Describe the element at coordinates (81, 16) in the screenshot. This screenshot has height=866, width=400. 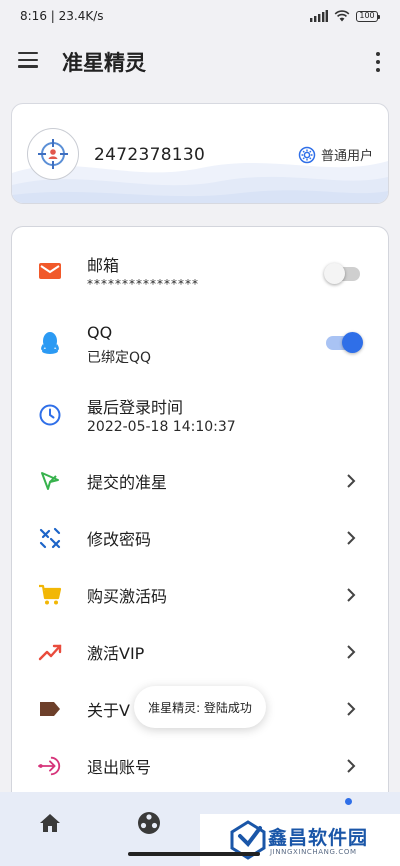
I see `status-network-speed: 23.4K/s` at that location.